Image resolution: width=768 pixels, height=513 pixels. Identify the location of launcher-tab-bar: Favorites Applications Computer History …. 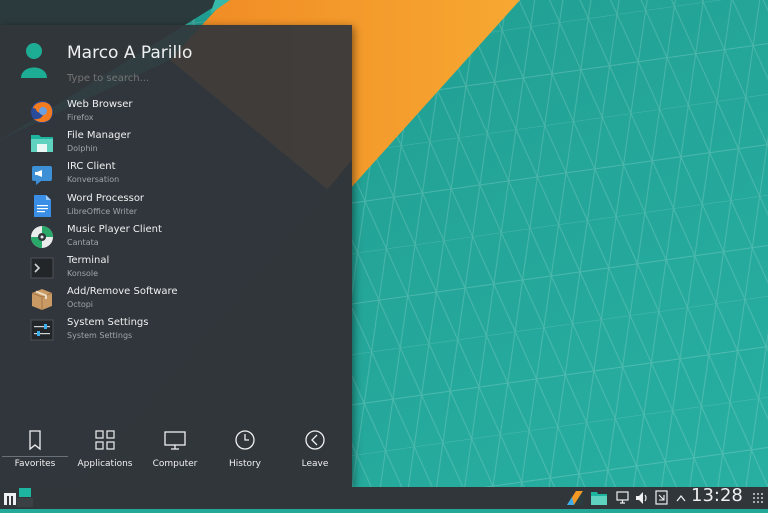
(176, 452).